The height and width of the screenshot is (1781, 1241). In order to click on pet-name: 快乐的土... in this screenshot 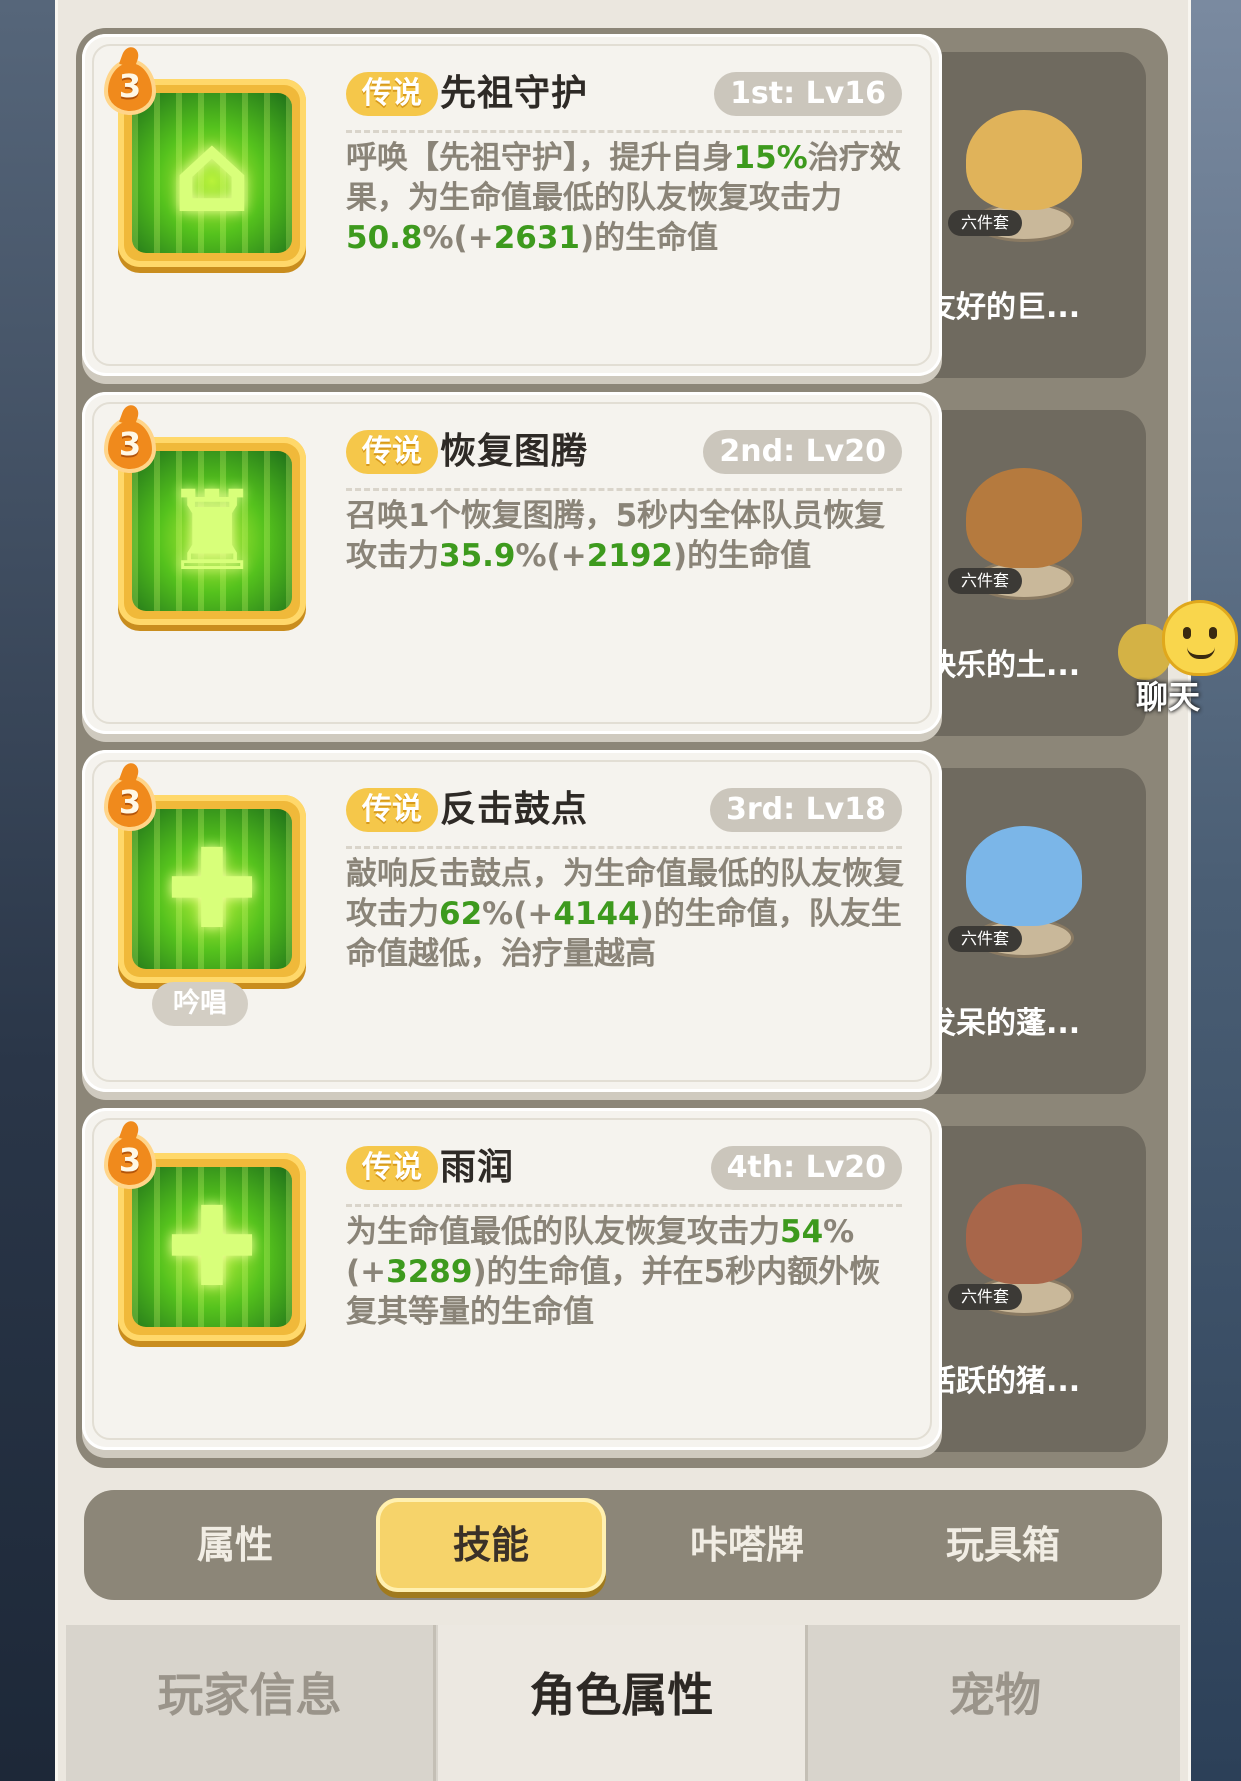, I will do `click(1003, 665)`.